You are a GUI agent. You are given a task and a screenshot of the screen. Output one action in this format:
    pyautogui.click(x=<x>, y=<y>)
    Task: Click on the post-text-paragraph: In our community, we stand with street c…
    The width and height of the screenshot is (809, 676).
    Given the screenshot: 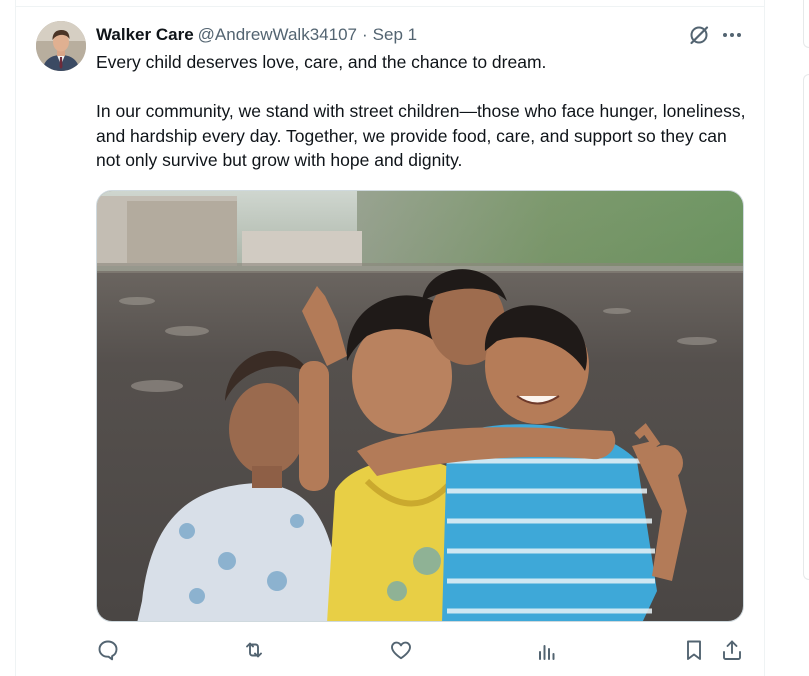 What is the action you would take?
    pyautogui.click(x=421, y=135)
    